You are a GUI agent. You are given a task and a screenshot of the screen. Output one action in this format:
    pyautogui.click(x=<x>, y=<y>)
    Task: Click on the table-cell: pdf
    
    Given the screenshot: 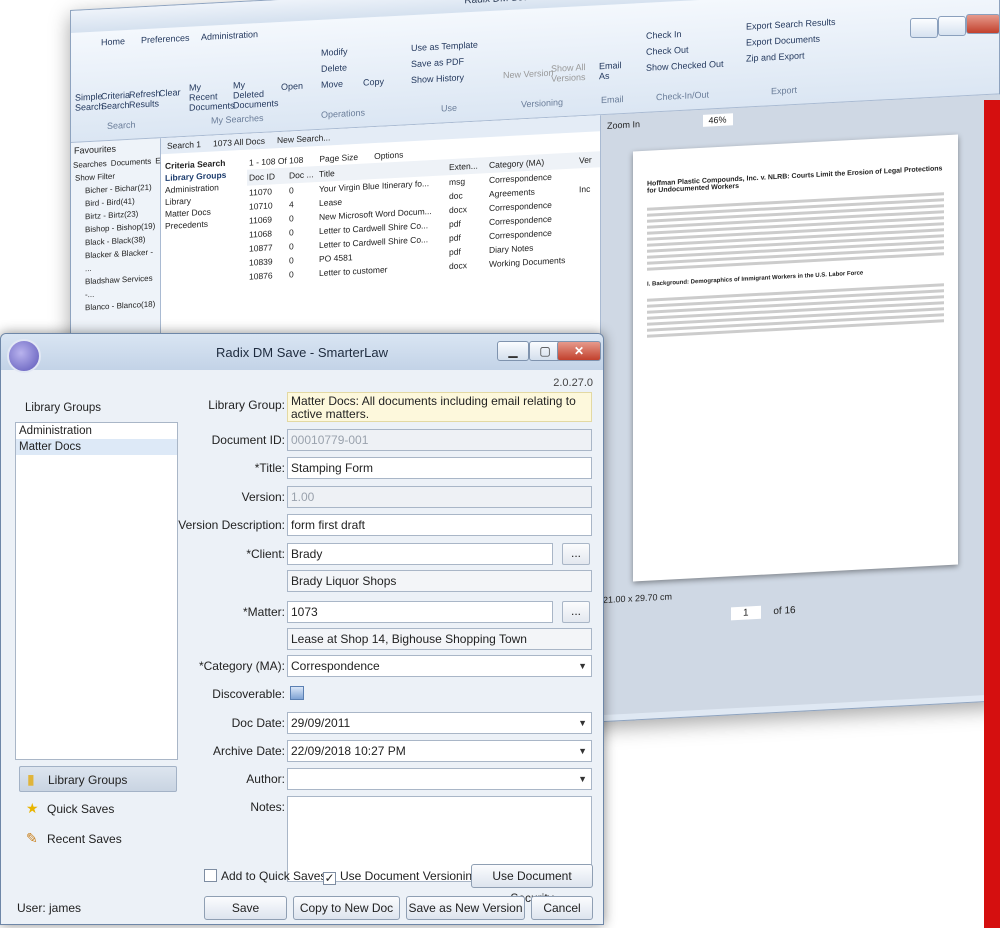 What is the action you would take?
    pyautogui.click(x=455, y=224)
    